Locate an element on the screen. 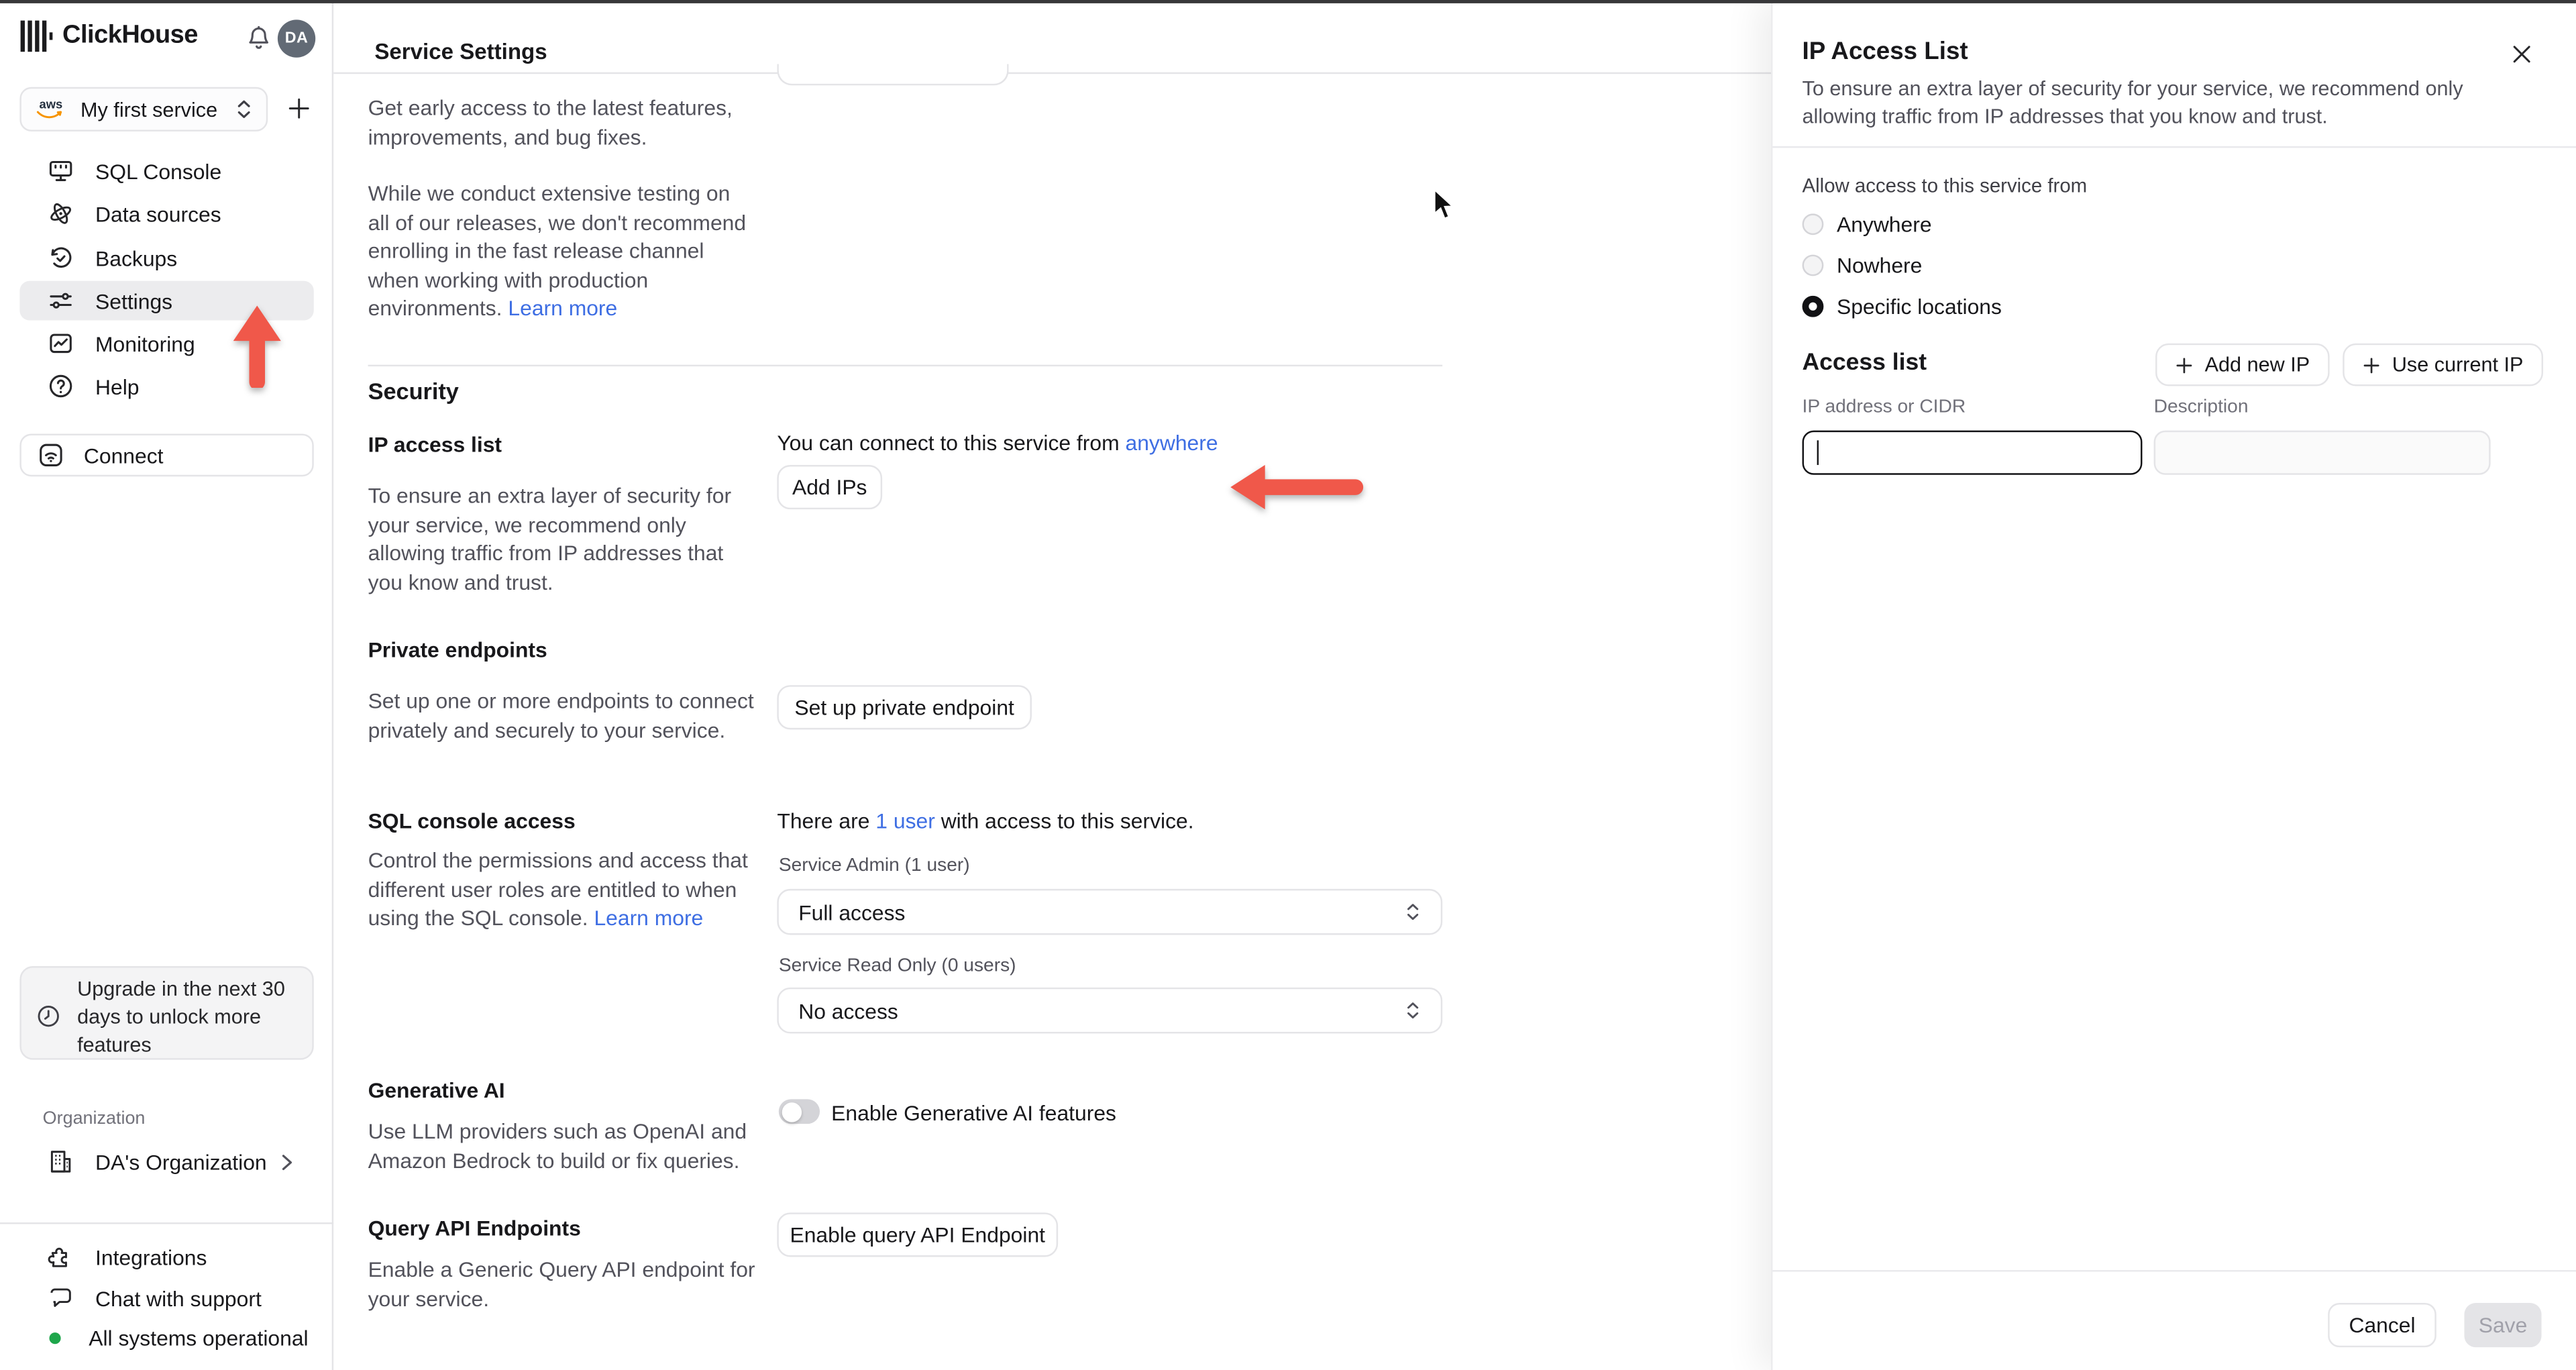 Image resolution: width=2576 pixels, height=1370 pixels. ip-cidr-input is located at coordinates (1972, 452).